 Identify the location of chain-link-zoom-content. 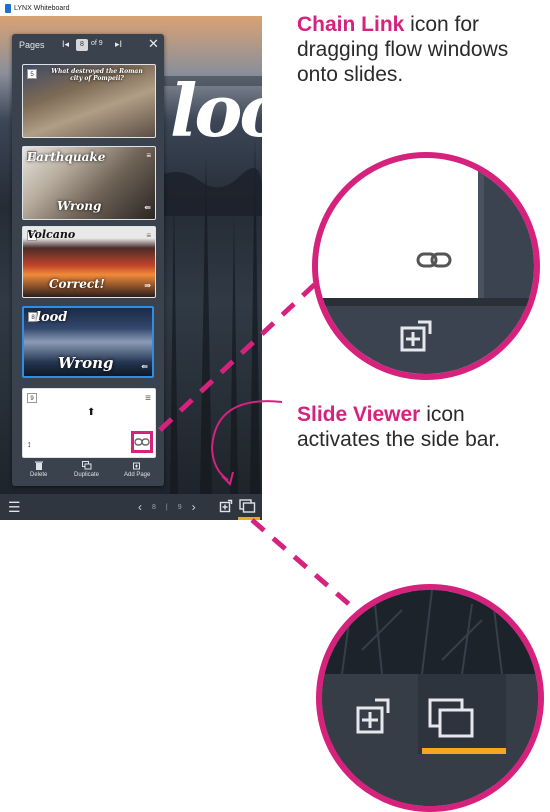
(426, 266).